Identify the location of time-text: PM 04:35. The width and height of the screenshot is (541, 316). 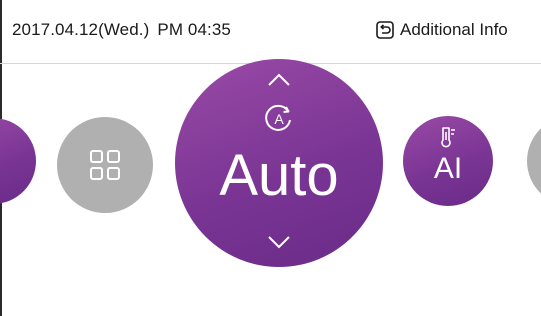
(194, 29).